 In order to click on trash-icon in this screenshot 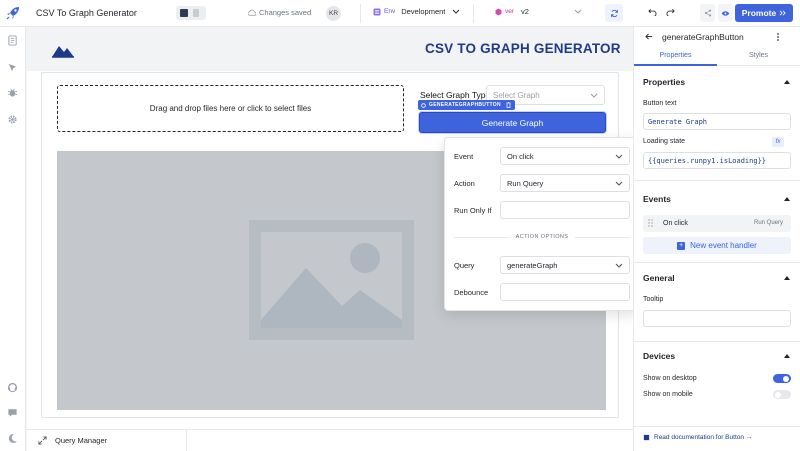, I will do `click(508, 105)`.